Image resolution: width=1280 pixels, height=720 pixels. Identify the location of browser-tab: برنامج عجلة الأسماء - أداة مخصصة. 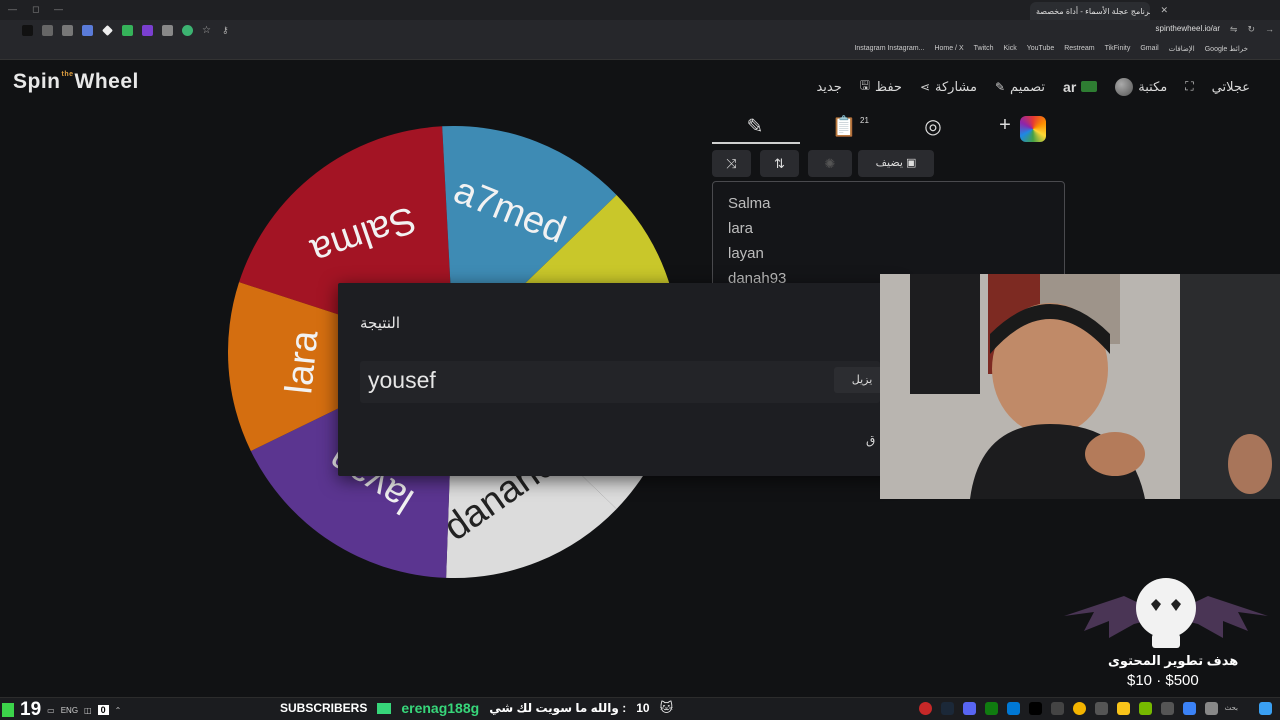
(1090, 11).